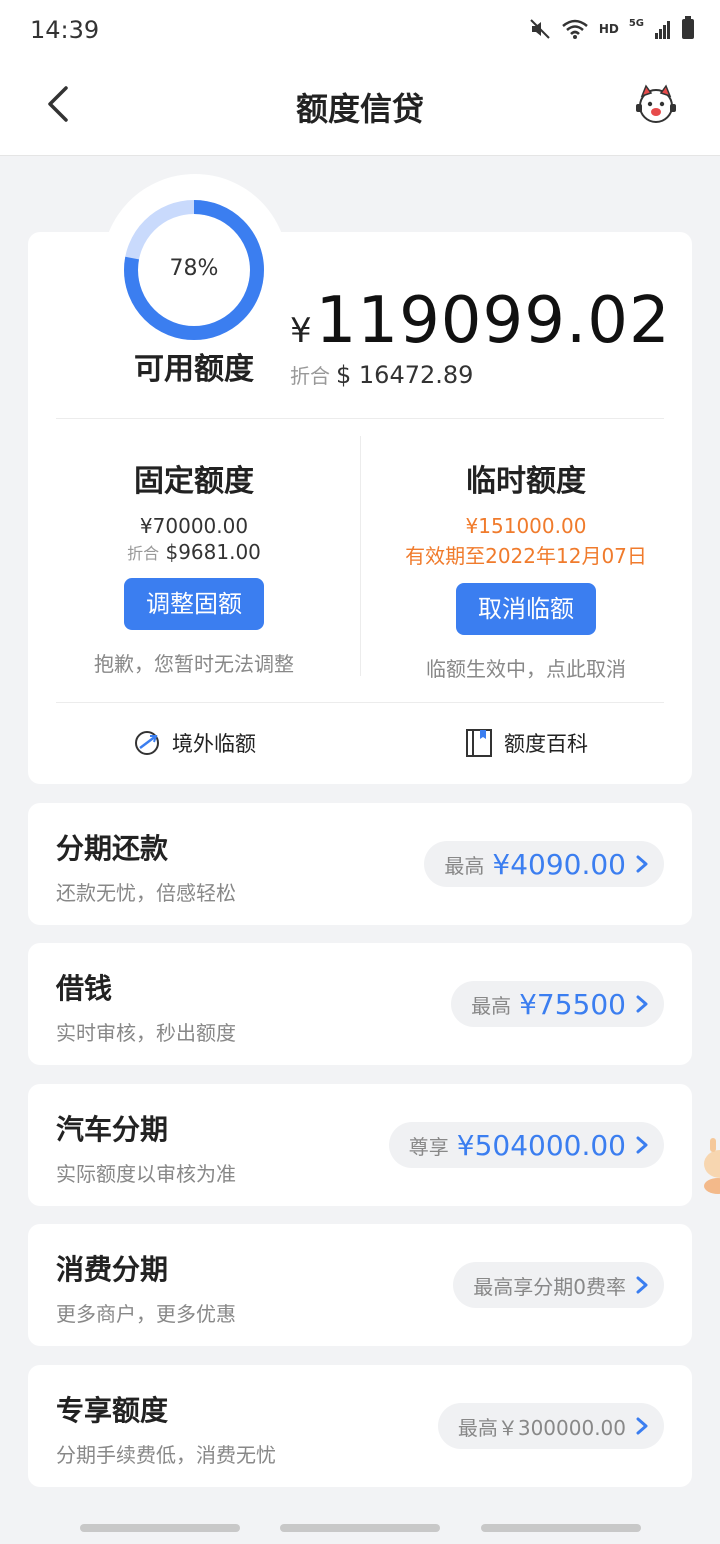 The height and width of the screenshot is (1544, 720). I want to click on hd-badge: HD, so click(608, 29).